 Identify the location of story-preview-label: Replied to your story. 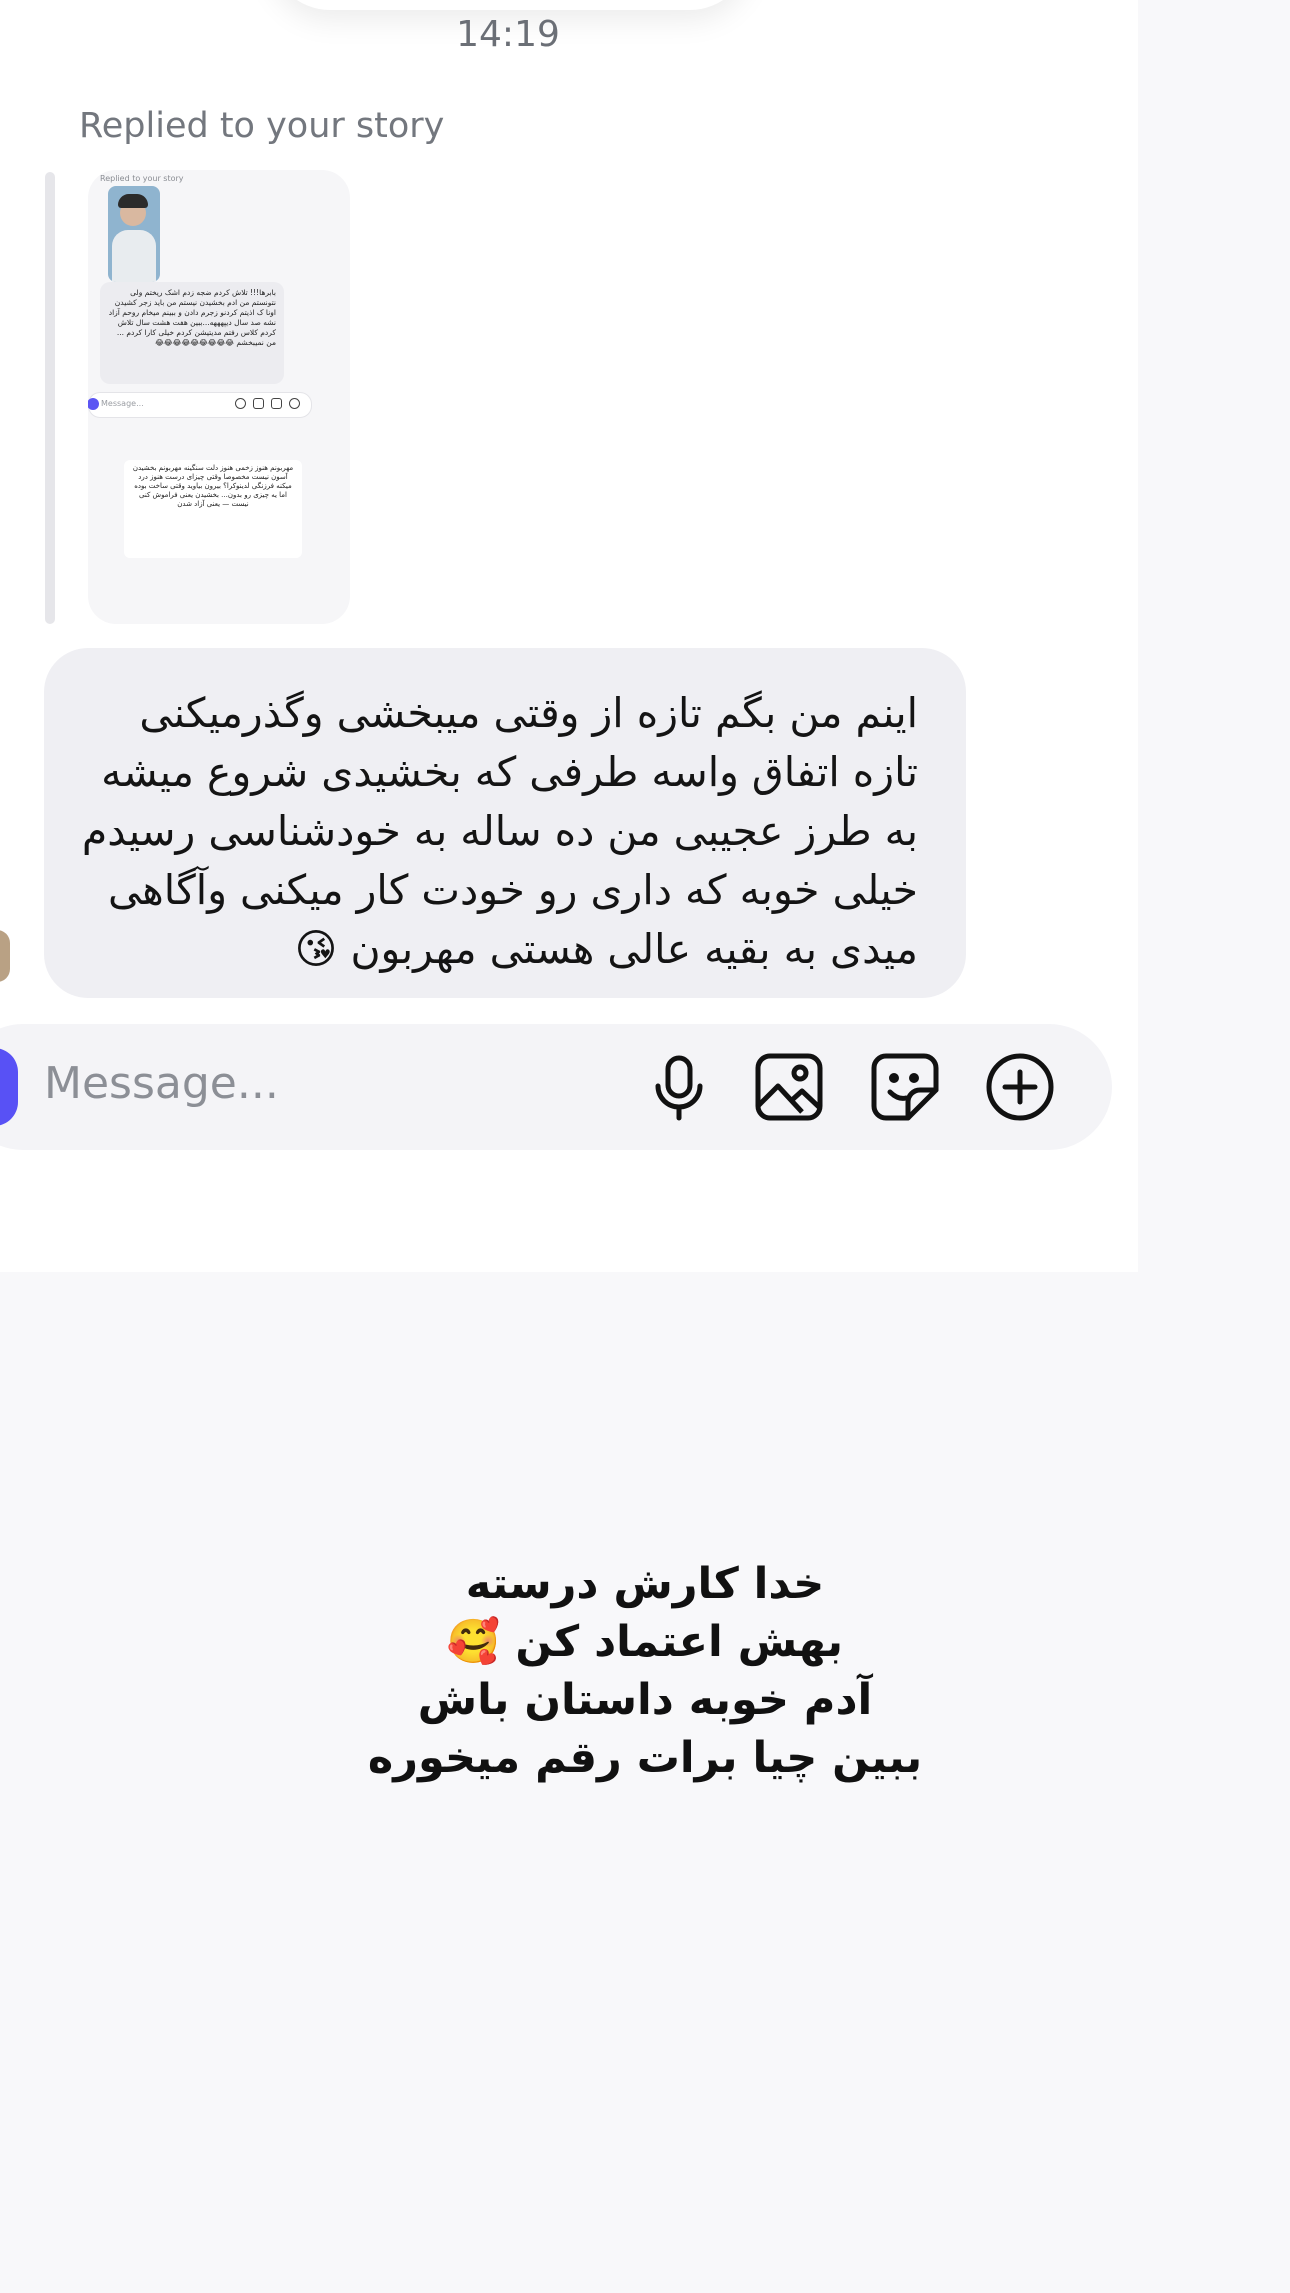
(142, 178).